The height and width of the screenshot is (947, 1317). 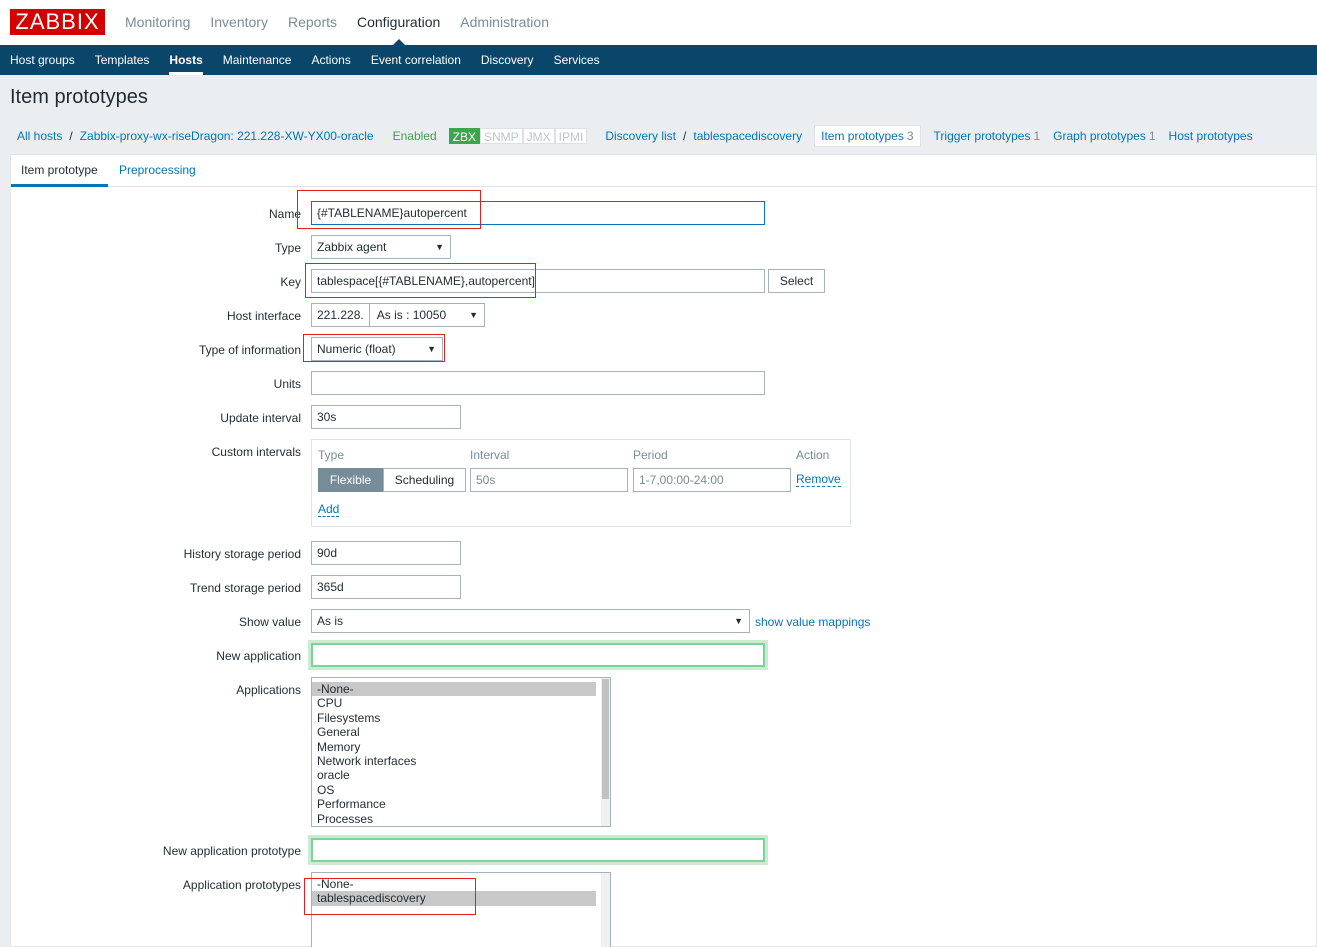 I want to click on host-interface-ip: 221.228., so click(x=340, y=315).